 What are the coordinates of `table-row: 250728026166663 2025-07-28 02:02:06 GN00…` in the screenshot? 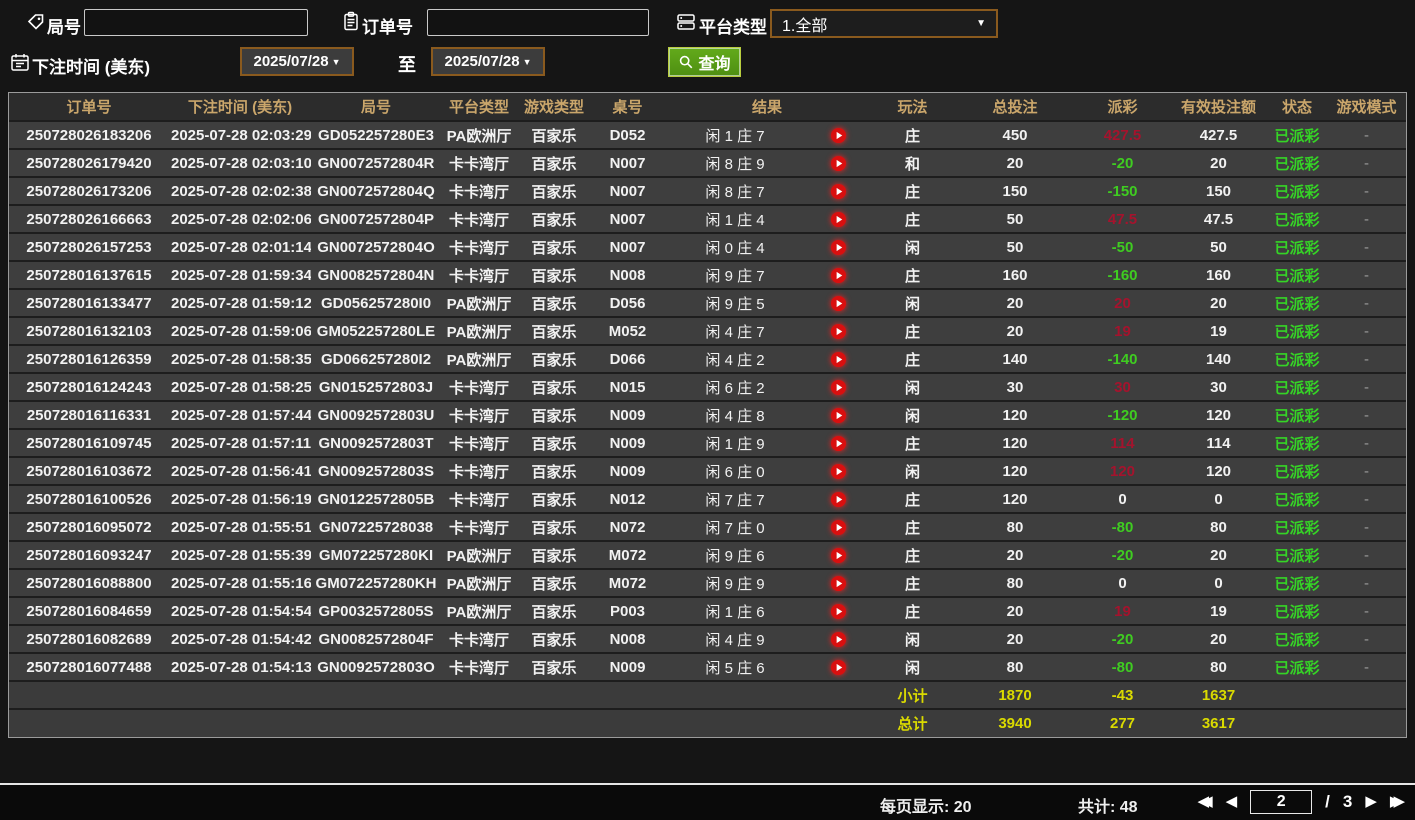 It's located at (707, 218).